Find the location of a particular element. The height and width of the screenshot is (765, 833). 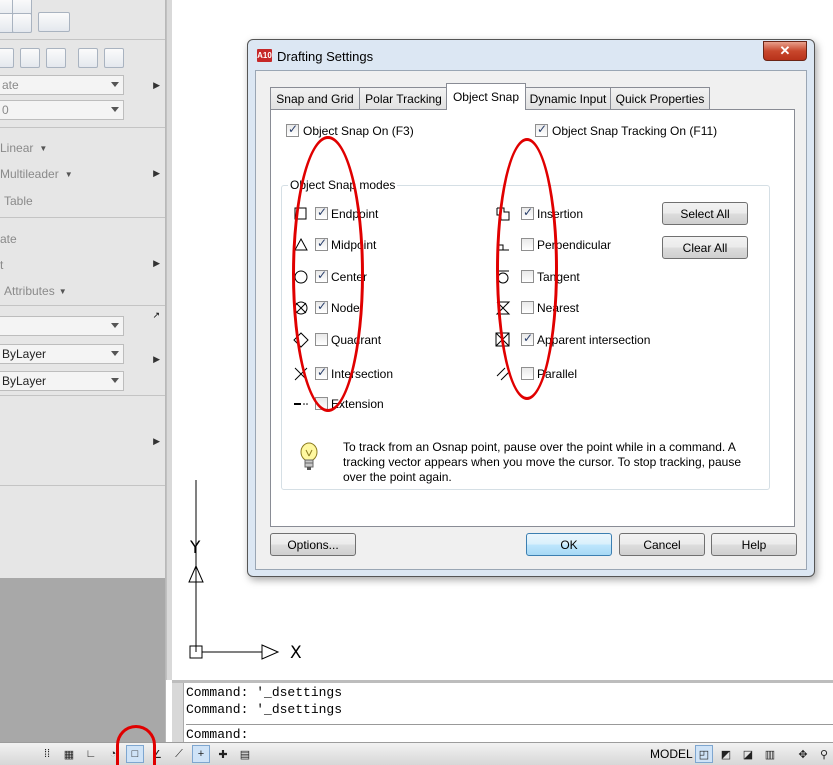

zoom-icon: ⚲ is located at coordinates (824, 754).